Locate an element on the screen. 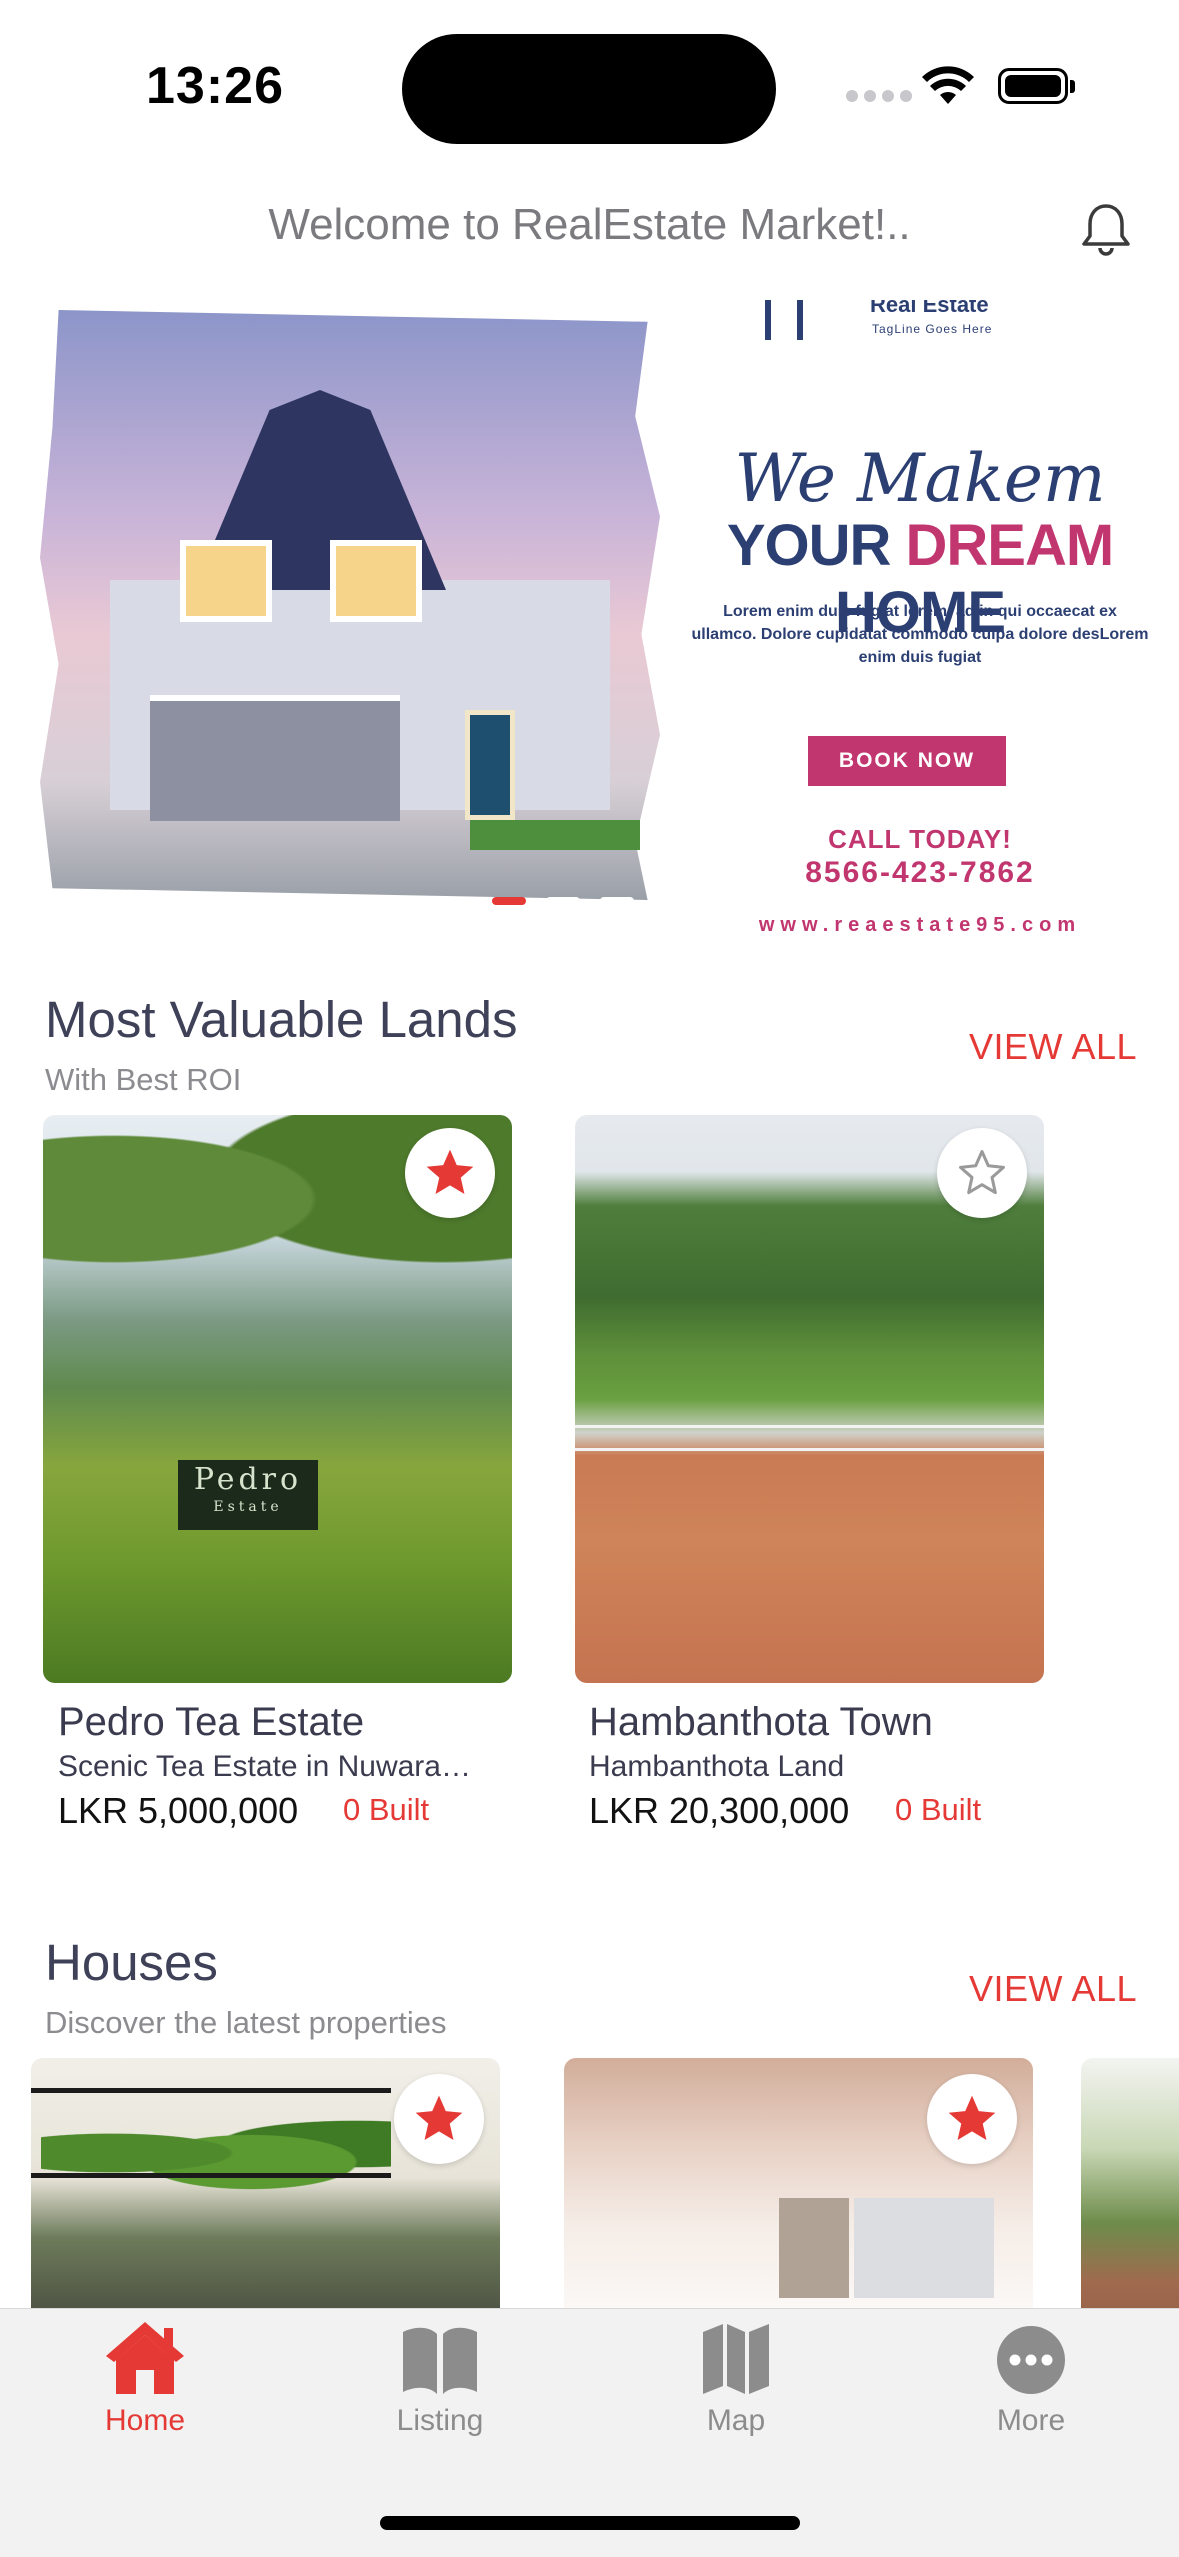 The width and height of the screenshot is (1179, 2557). estate-sign: Pedro Estate is located at coordinates (248, 1495).